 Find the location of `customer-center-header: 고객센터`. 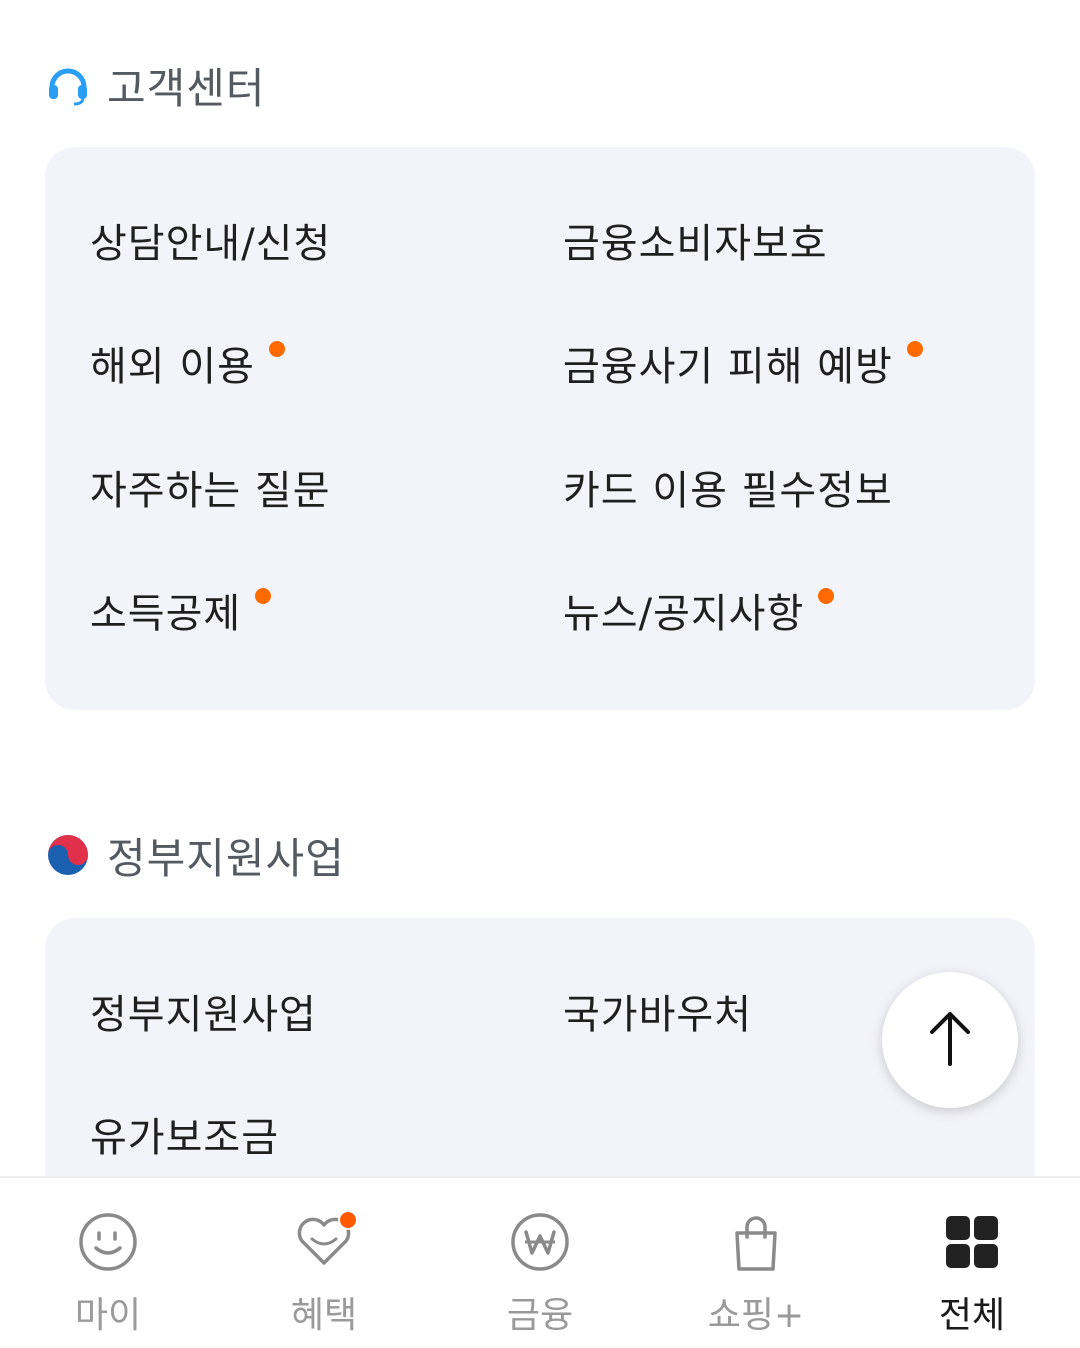

customer-center-header: 고객센터 is located at coordinates (155, 85).